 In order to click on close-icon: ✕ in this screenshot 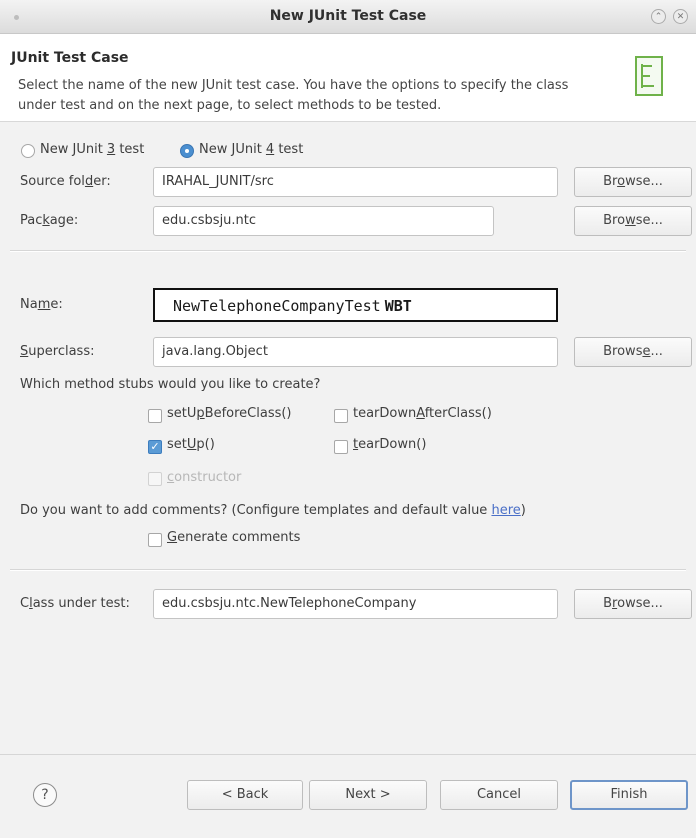, I will do `click(680, 16)`.